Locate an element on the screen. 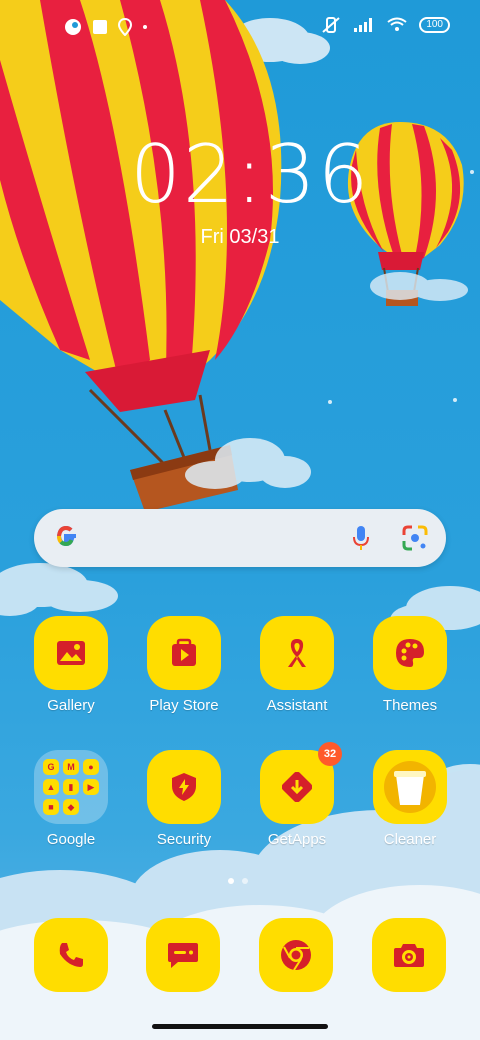  folder-icon: G M ● ▲ ▮ ▶ ■ ◆ is located at coordinates (71, 787).